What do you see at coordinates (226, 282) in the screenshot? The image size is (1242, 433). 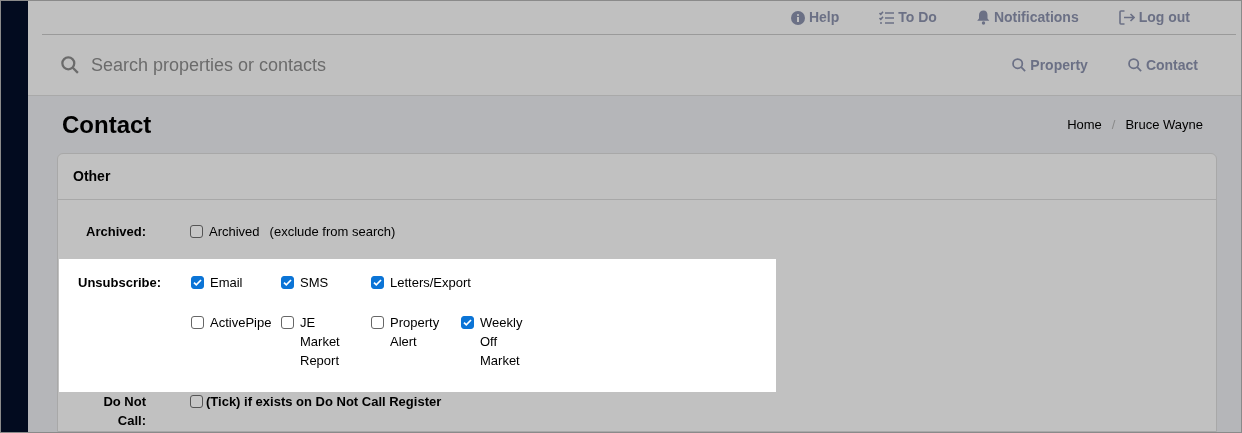 I see `checkbox-label: Email` at bounding box center [226, 282].